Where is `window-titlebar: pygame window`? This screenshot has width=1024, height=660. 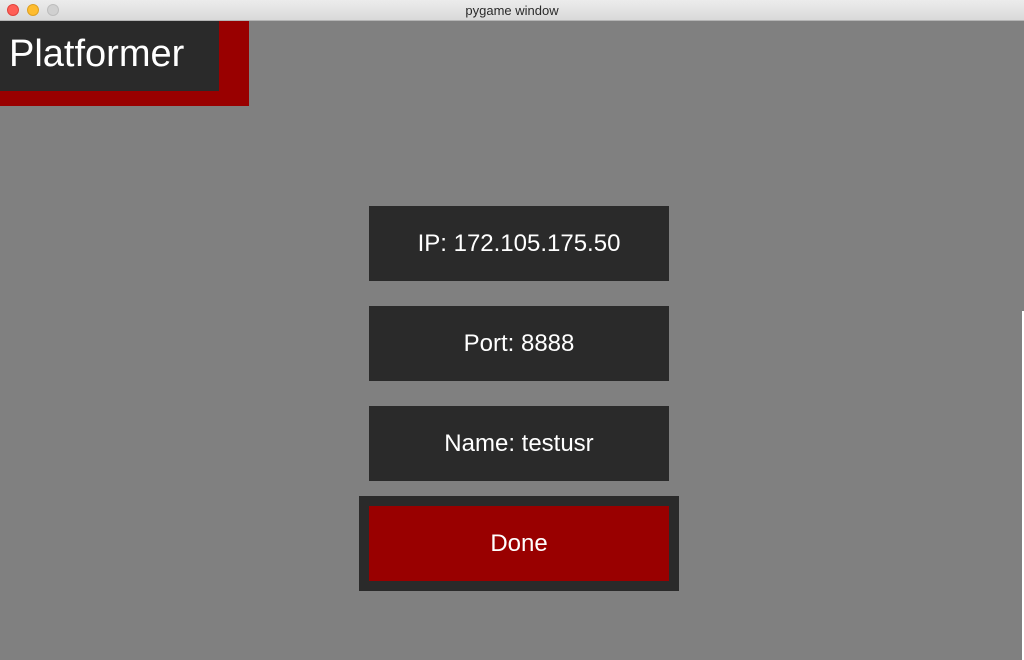 window-titlebar: pygame window is located at coordinates (512, 10).